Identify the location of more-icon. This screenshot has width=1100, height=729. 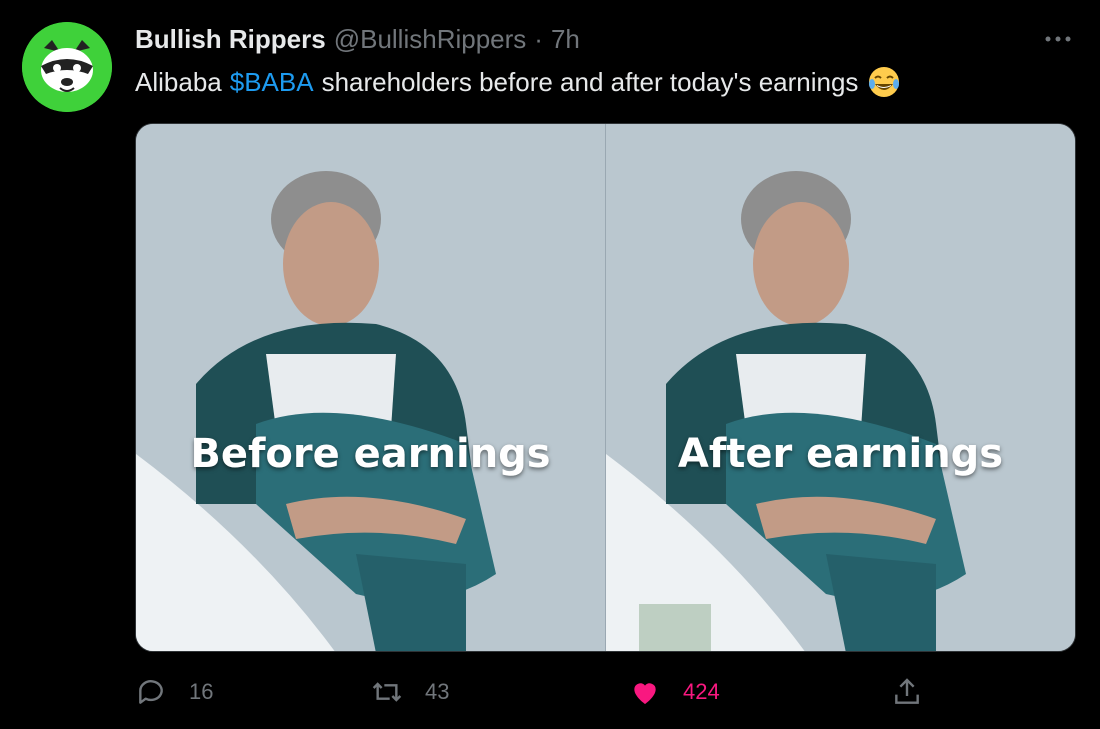
(1058, 39).